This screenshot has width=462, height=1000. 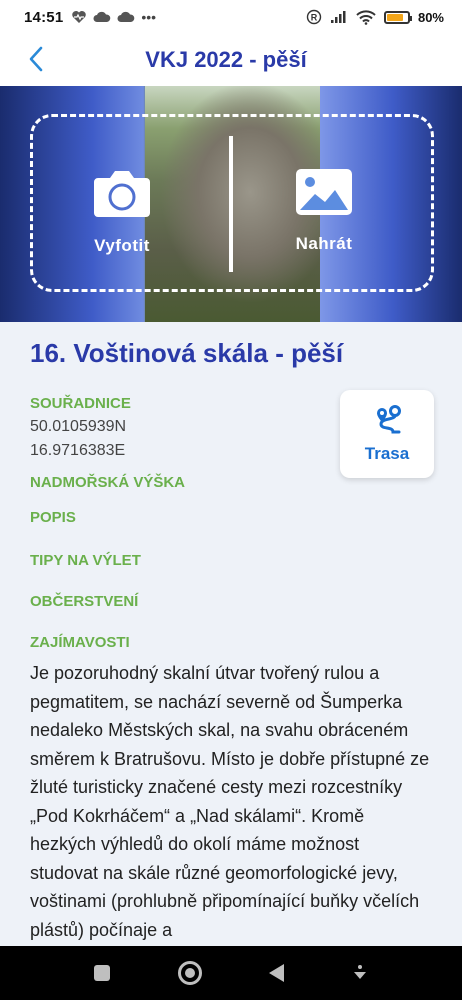 What do you see at coordinates (85, 560) in the screenshot?
I see `tips-label: TIPY NA VÝLET` at bounding box center [85, 560].